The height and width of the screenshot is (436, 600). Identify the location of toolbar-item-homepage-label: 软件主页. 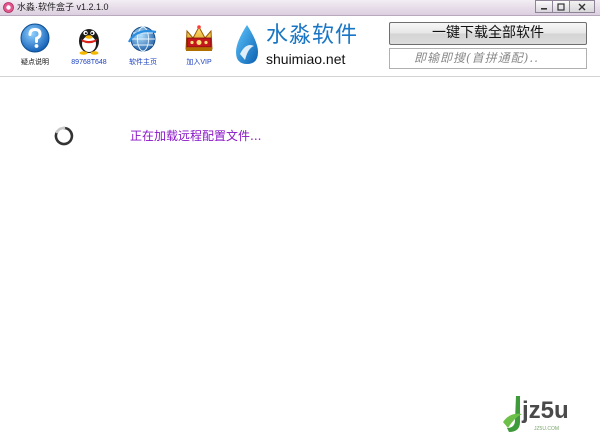
(143, 62).